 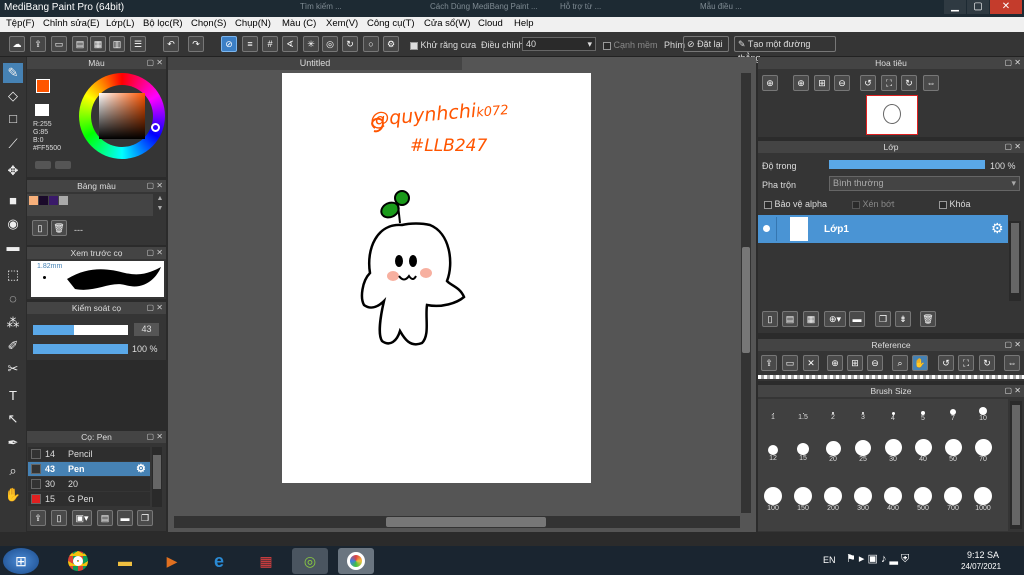 What do you see at coordinates (983, 499) in the screenshot?
I see `brush-size-option: 1000` at bounding box center [983, 499].